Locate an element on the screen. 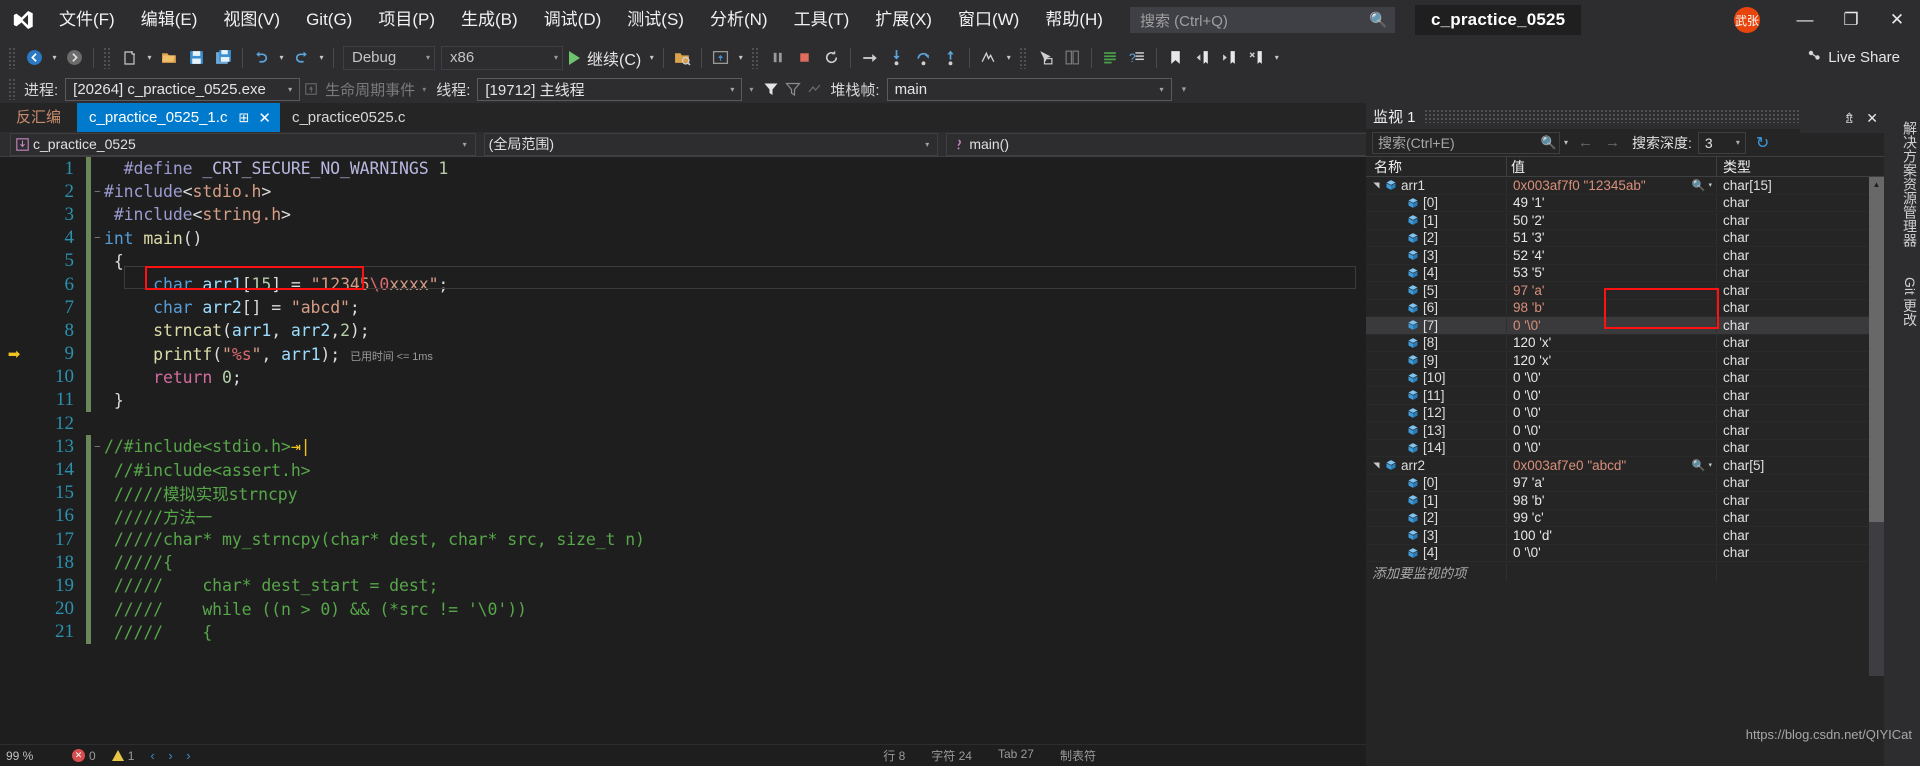 The image size is (1920, 766). magnifier-icon: 🔍 is located at coordinates (1699, 465).